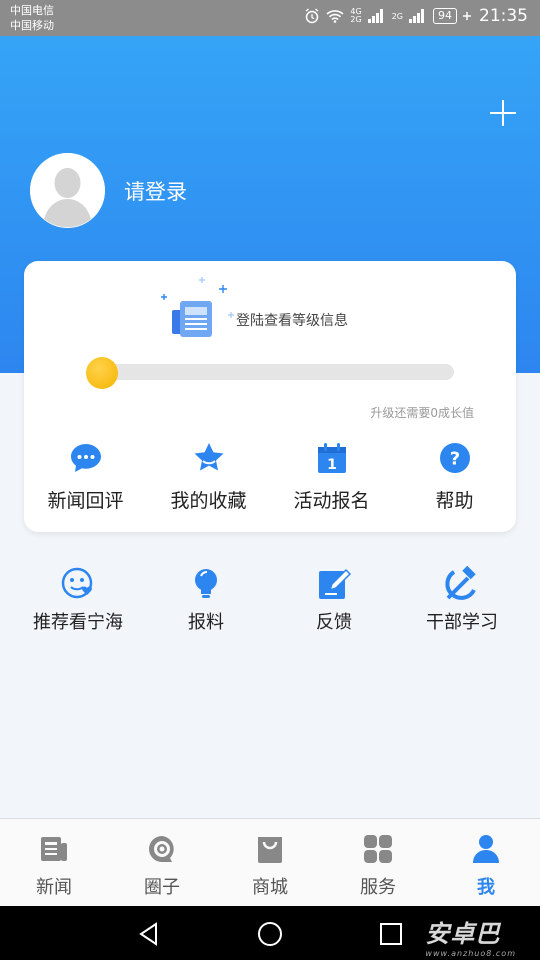  What do you see at coordinates (77, 583) in the screenshot?
I see `smiley-heart-icon` at bounding box center [77, 583].